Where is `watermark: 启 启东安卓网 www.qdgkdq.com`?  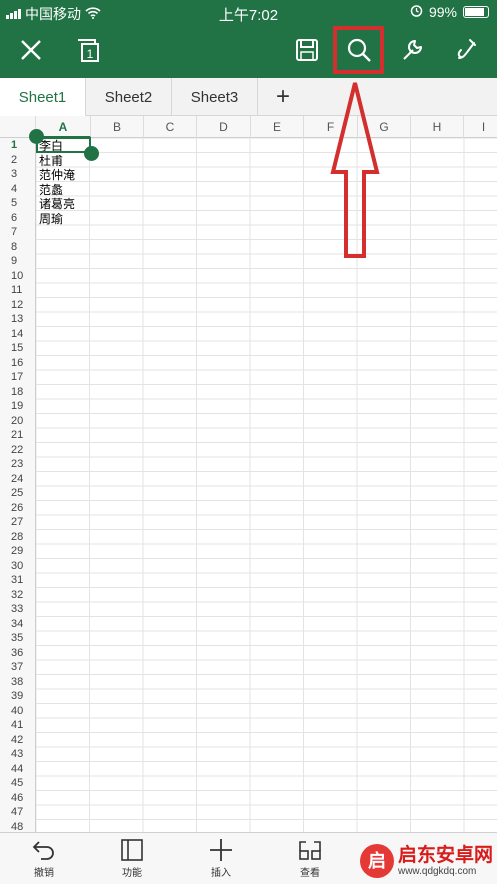 watermark: 启 启东安卓网 www.qdgkdq.com is located at coordinates (426, 861).